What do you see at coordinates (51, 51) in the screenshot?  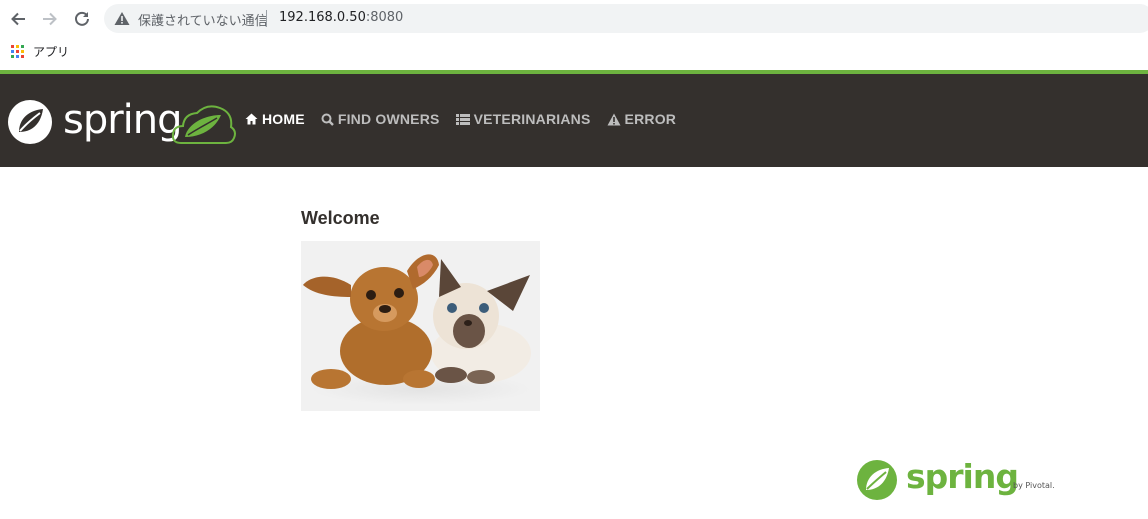 I see `bookmark-apps: アプリ` at bounding box center [51, 51].